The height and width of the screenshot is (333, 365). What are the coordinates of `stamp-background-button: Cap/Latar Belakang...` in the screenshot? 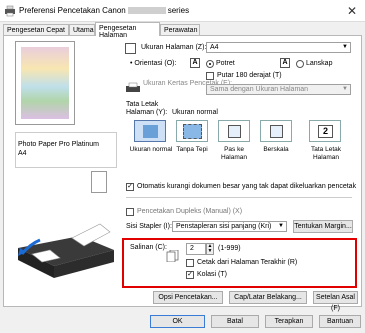 It's located at (268, 297).